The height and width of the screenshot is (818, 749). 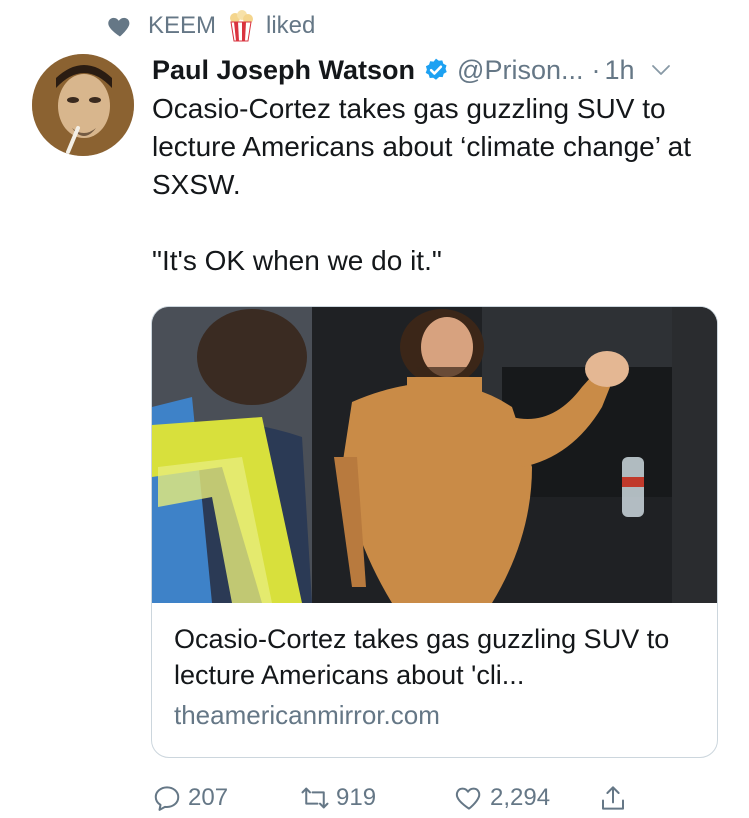 I want to click on tweet-header: Paul Joseph Watson @Prison... · 1h, so click(x=442, y=70).